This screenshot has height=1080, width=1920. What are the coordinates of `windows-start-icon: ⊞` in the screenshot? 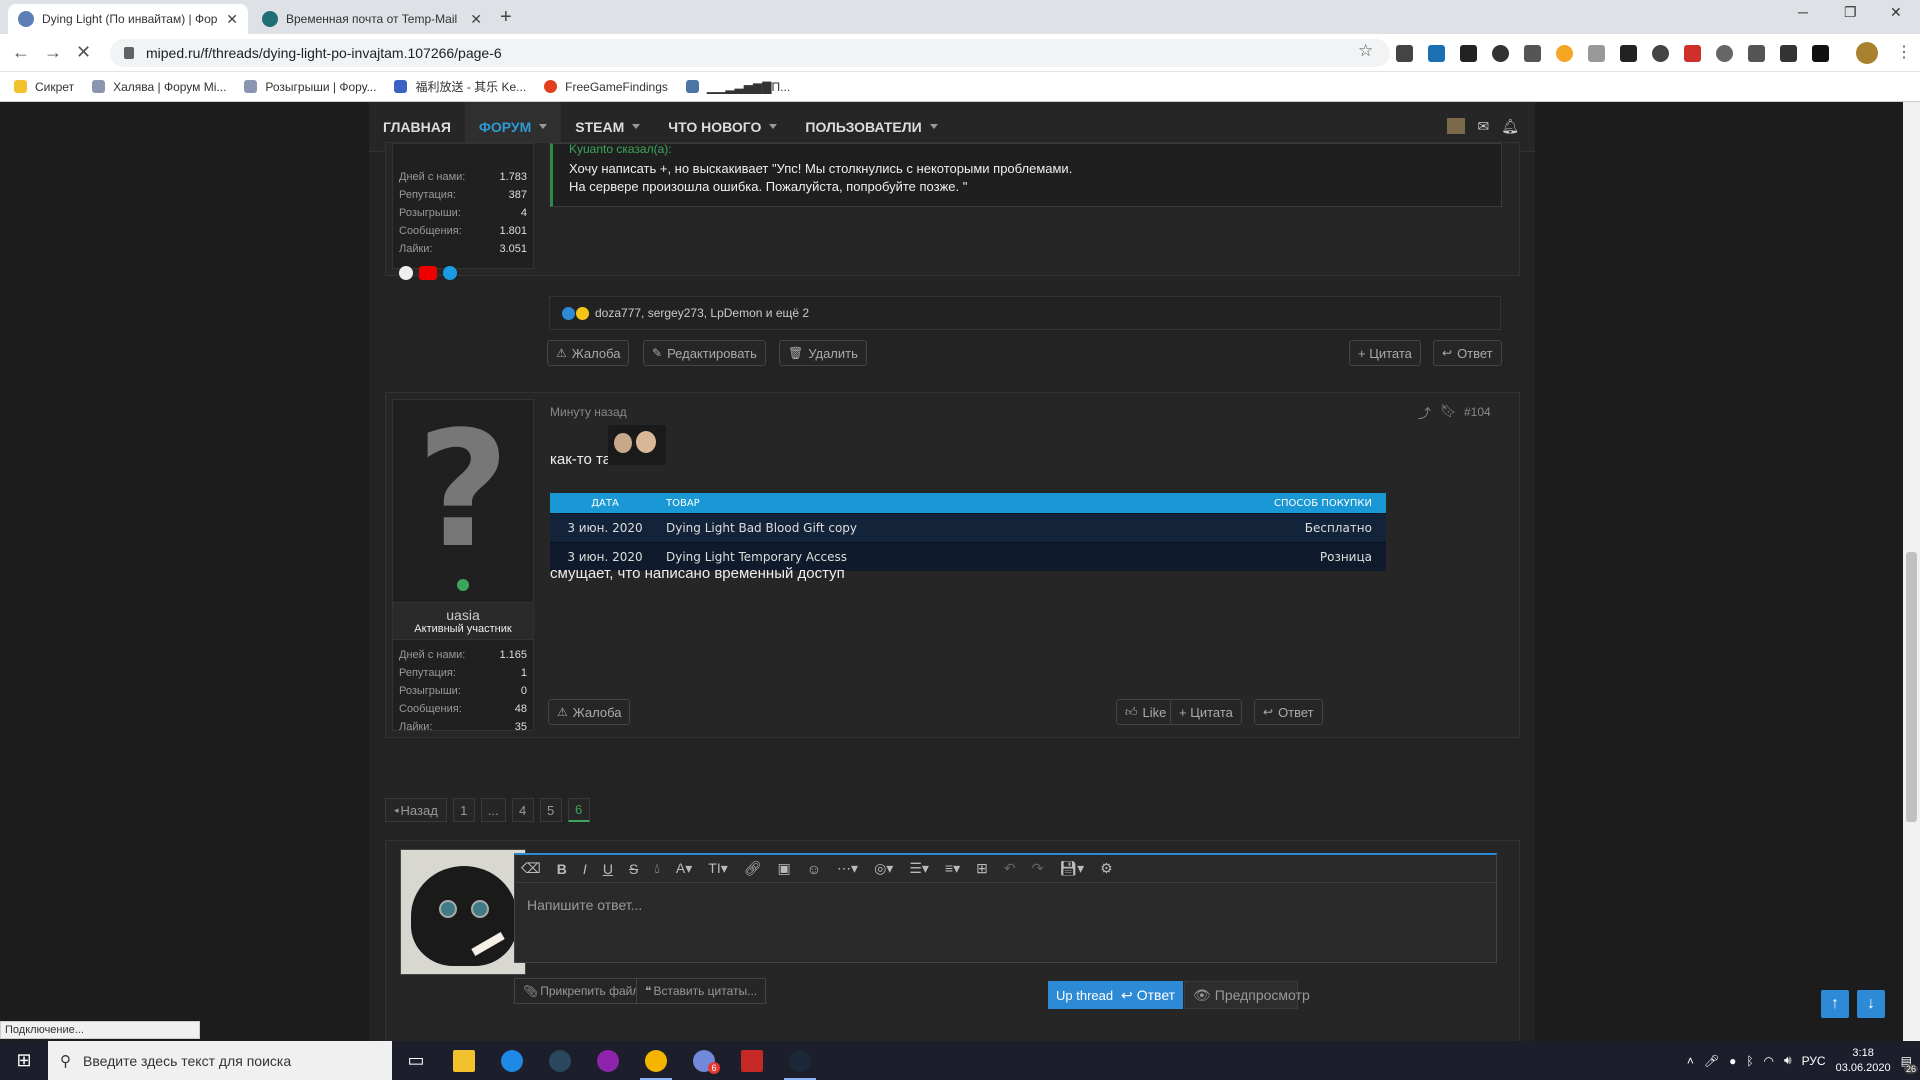 It's located at (24, 1060).